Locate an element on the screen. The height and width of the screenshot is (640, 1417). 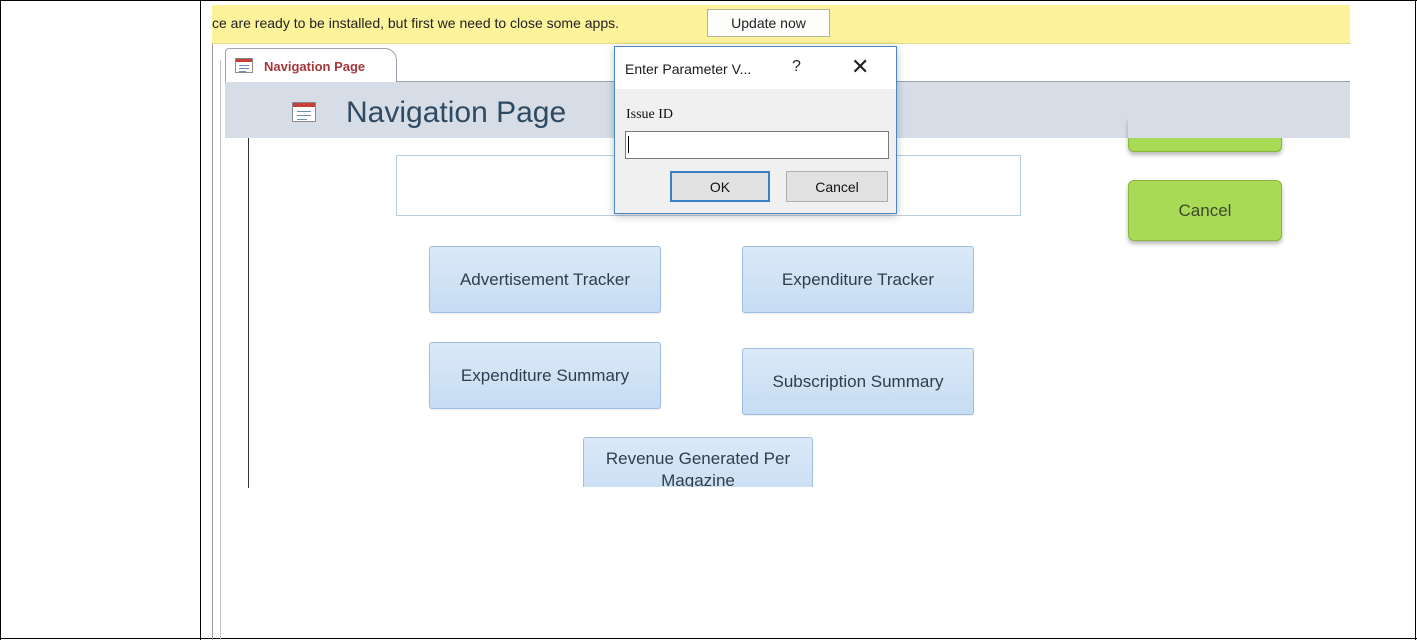
text-caret is located at coordinates (628, 144).